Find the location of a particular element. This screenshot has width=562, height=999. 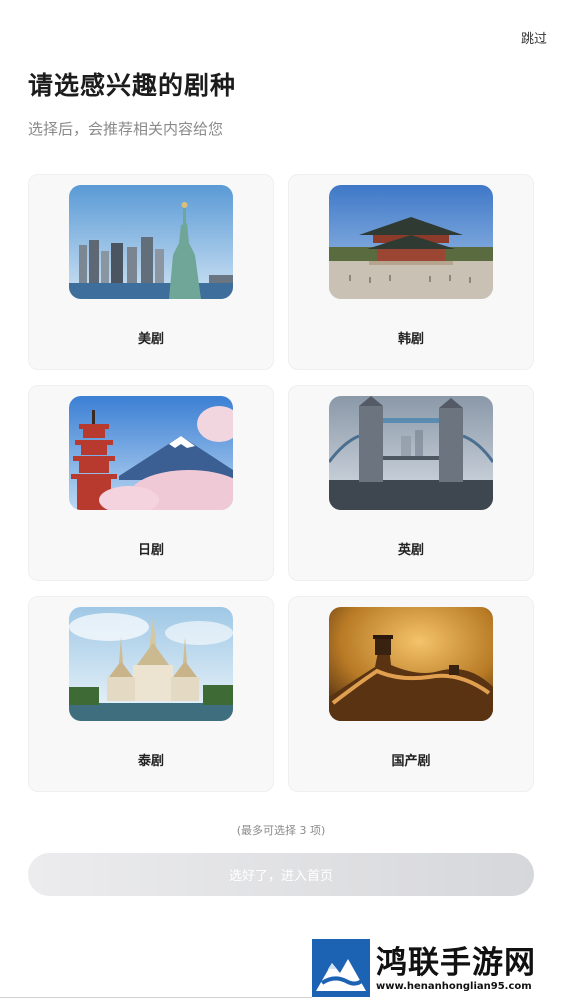

genre-card-uk: 英剧 is located at coordinates (411, 483).